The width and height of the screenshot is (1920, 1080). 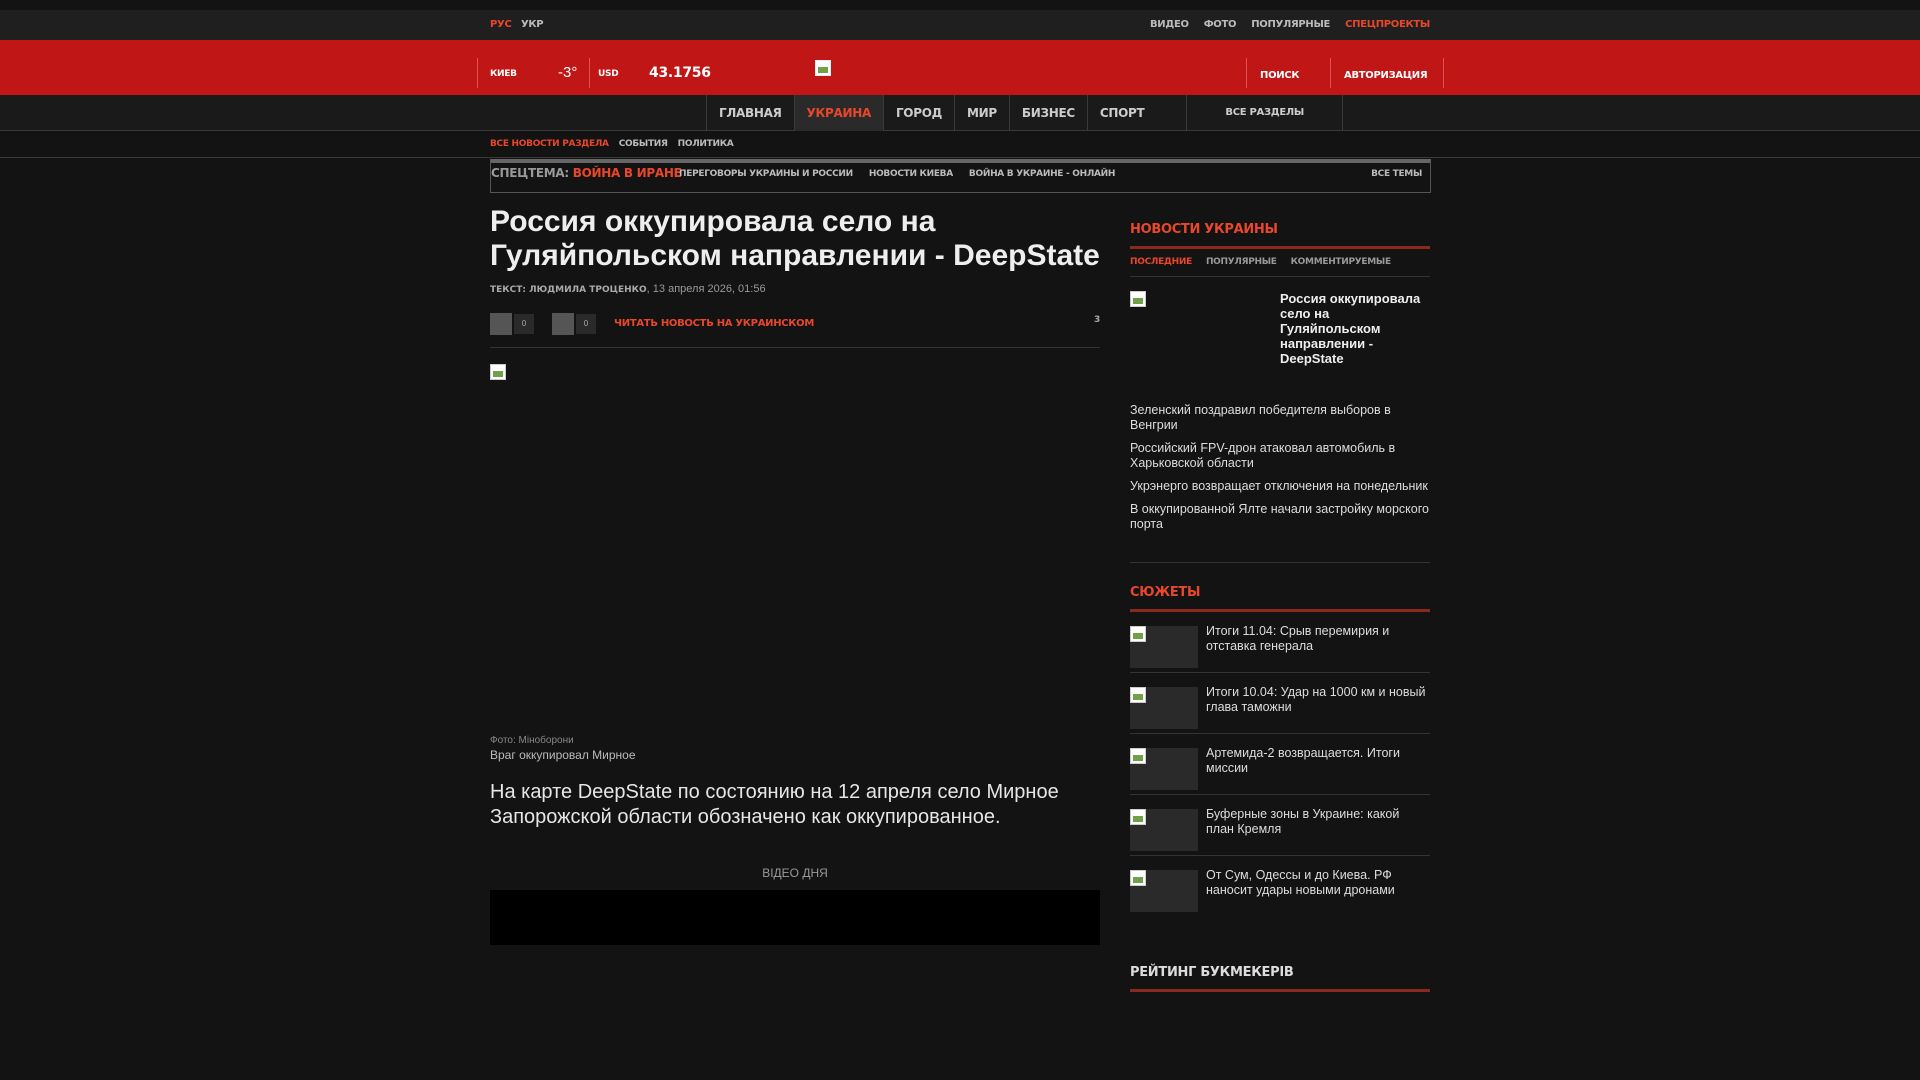 What do you see at coordinates (960, 145) in the screenshot?
I see `sub-nav: ВСЕ НОВОСТИ РАЗДЕЛА СОБЫТИЯ ПОЛИТИКА` at bounding box center [960, 145].